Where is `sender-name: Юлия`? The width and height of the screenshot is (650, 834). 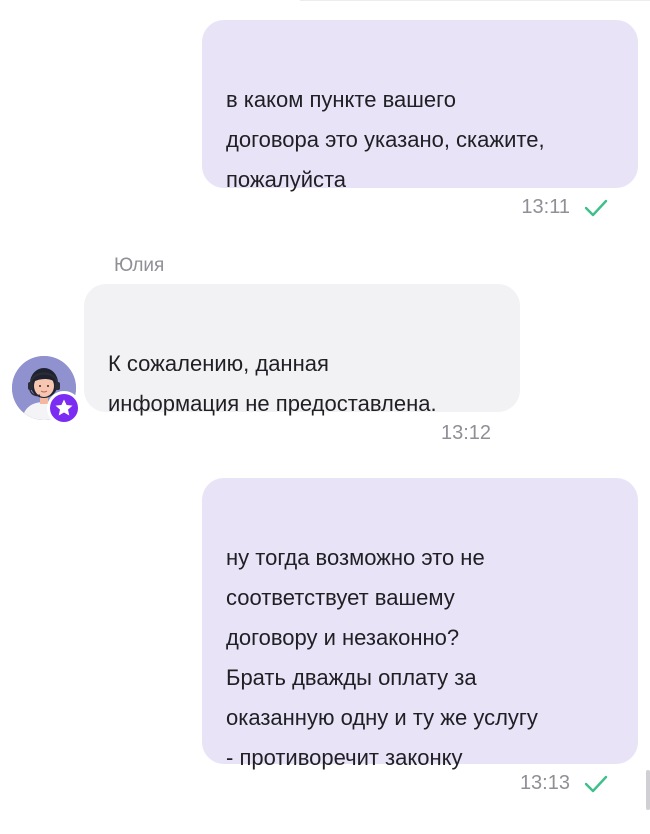 sender-name: Юлия is located at coordinates (139, 265).